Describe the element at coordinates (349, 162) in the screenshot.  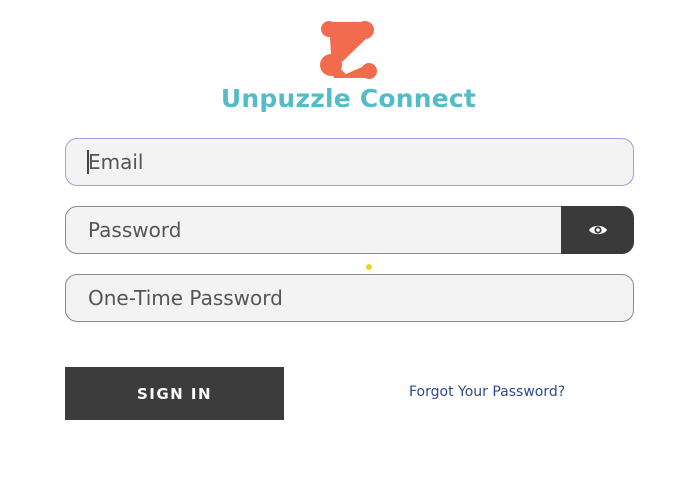
I see `email-field` at that location.